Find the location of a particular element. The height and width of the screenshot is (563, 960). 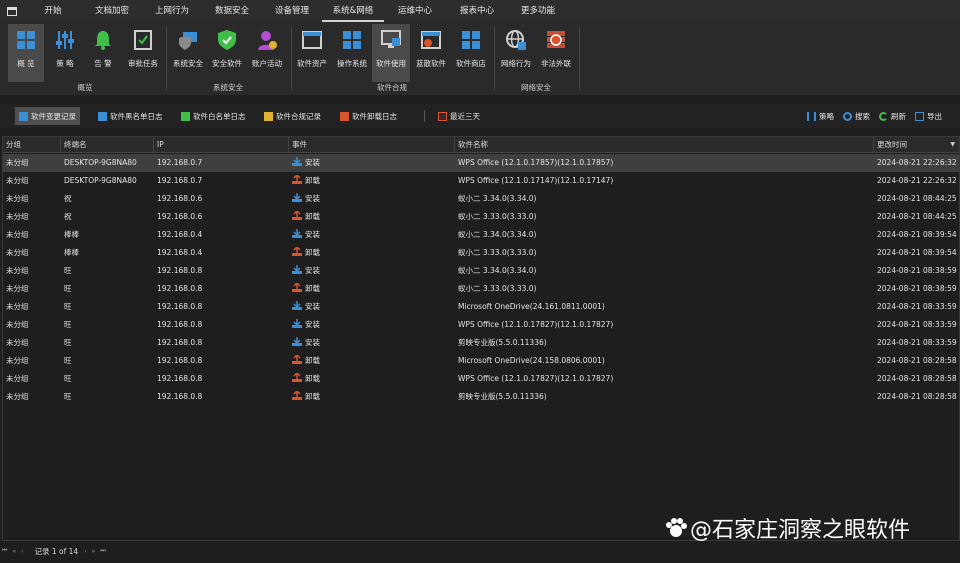

ribbon-policy-button: 策 略 is located at coordinates (65, 53).